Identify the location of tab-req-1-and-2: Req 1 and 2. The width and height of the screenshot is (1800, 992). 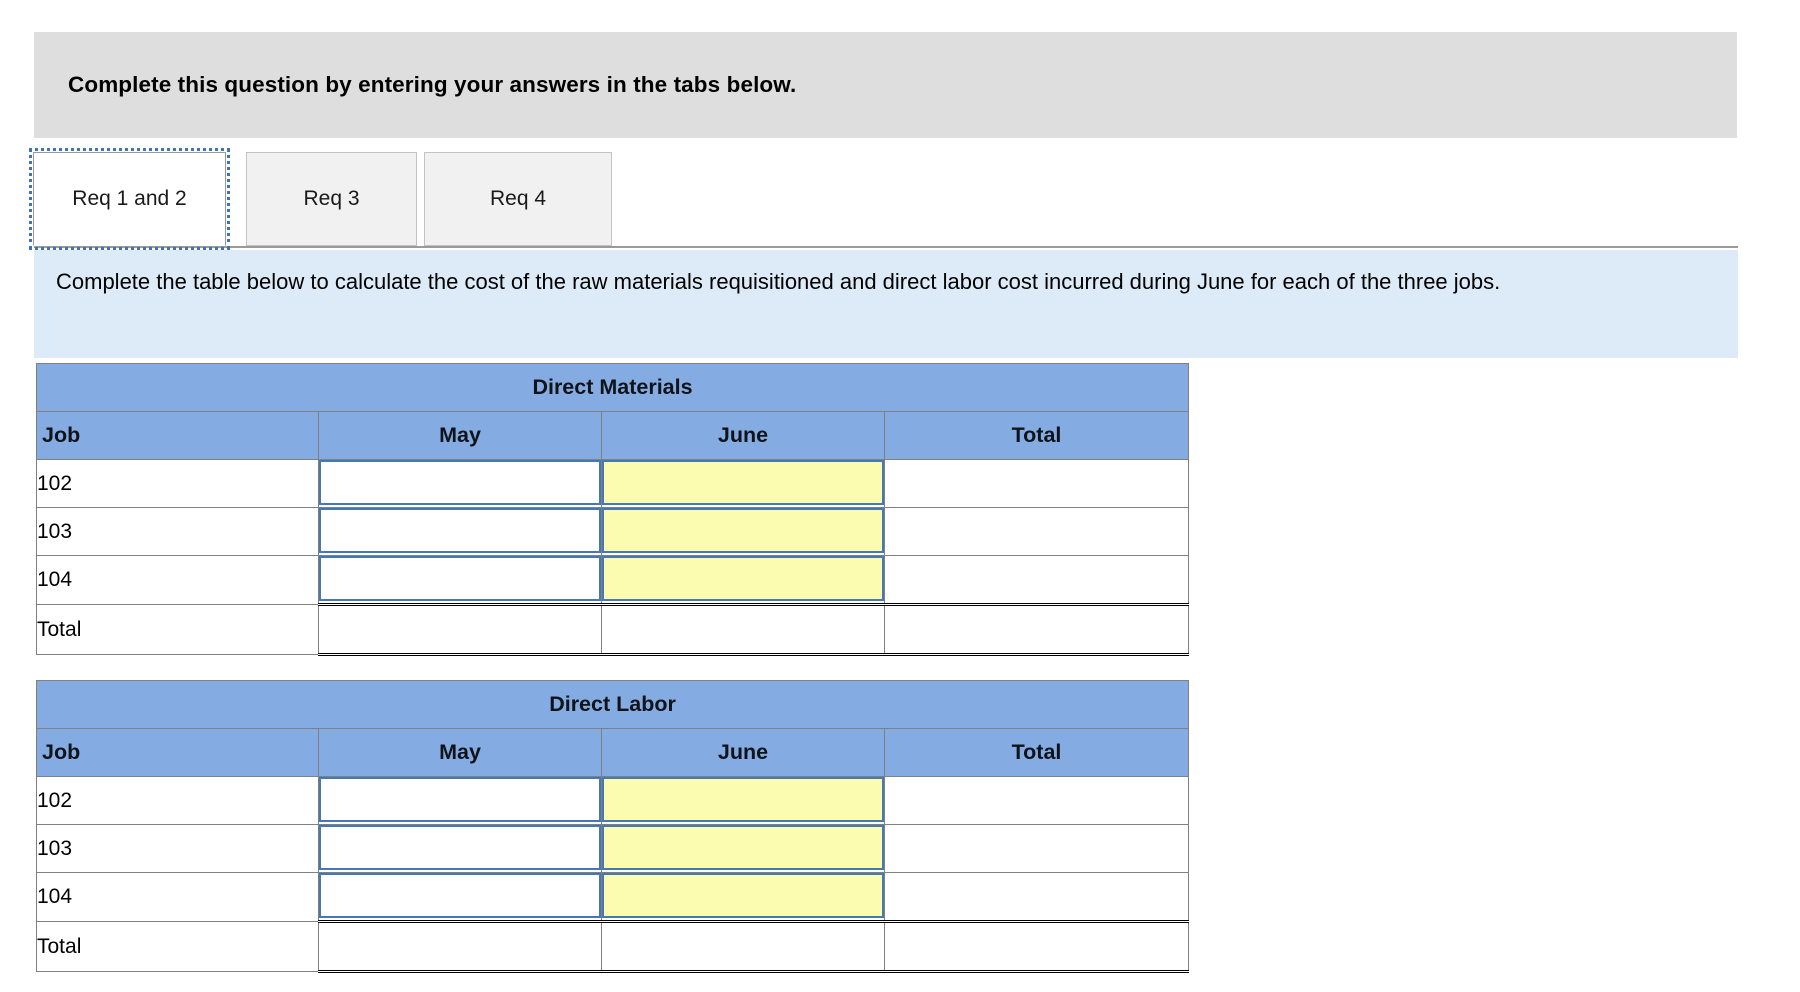
(129, 199).